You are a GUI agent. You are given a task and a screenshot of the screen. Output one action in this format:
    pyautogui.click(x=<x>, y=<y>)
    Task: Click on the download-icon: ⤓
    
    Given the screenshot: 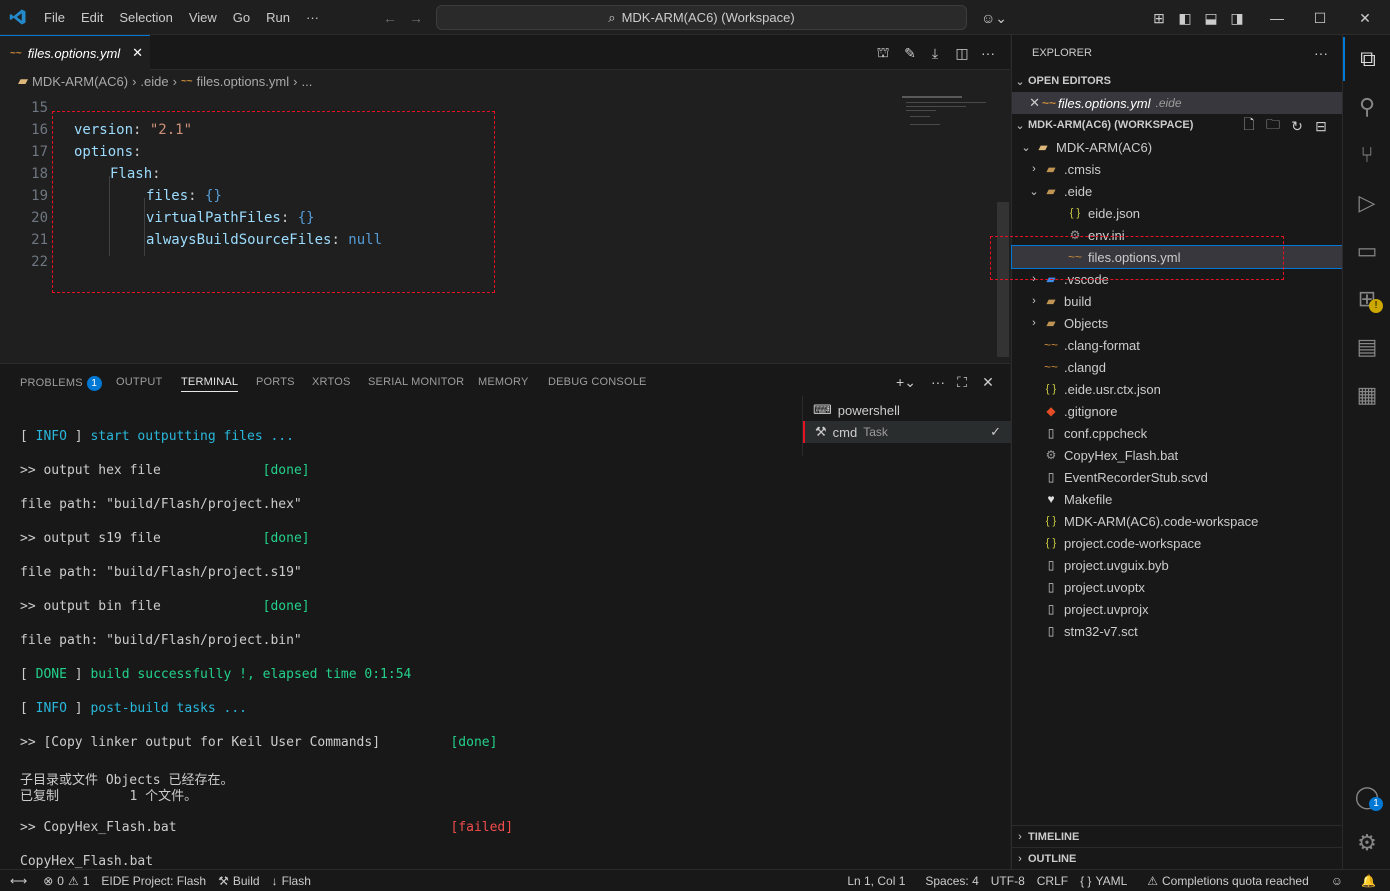 What is the action you would take?
    pyautogui.click(x=935, y=53)
    